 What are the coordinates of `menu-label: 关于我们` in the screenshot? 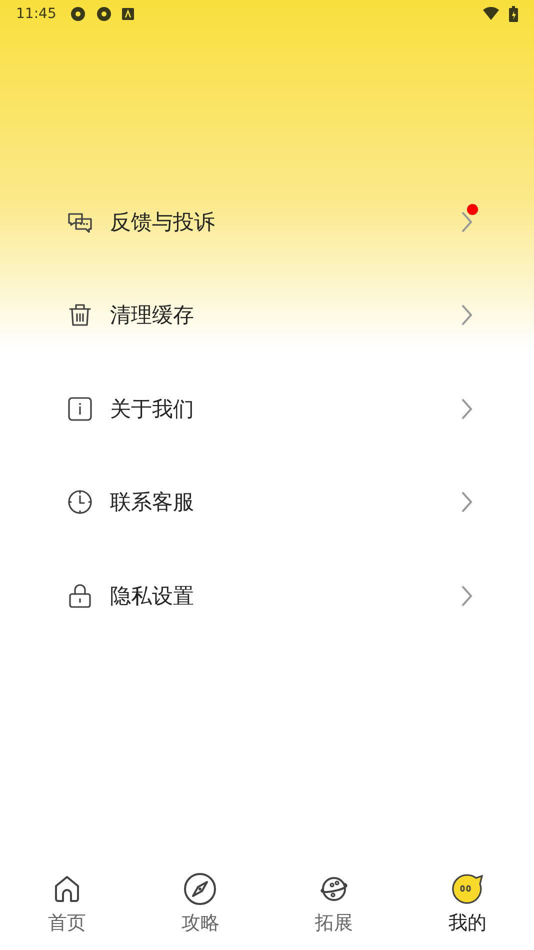 It's located at (152, 409).